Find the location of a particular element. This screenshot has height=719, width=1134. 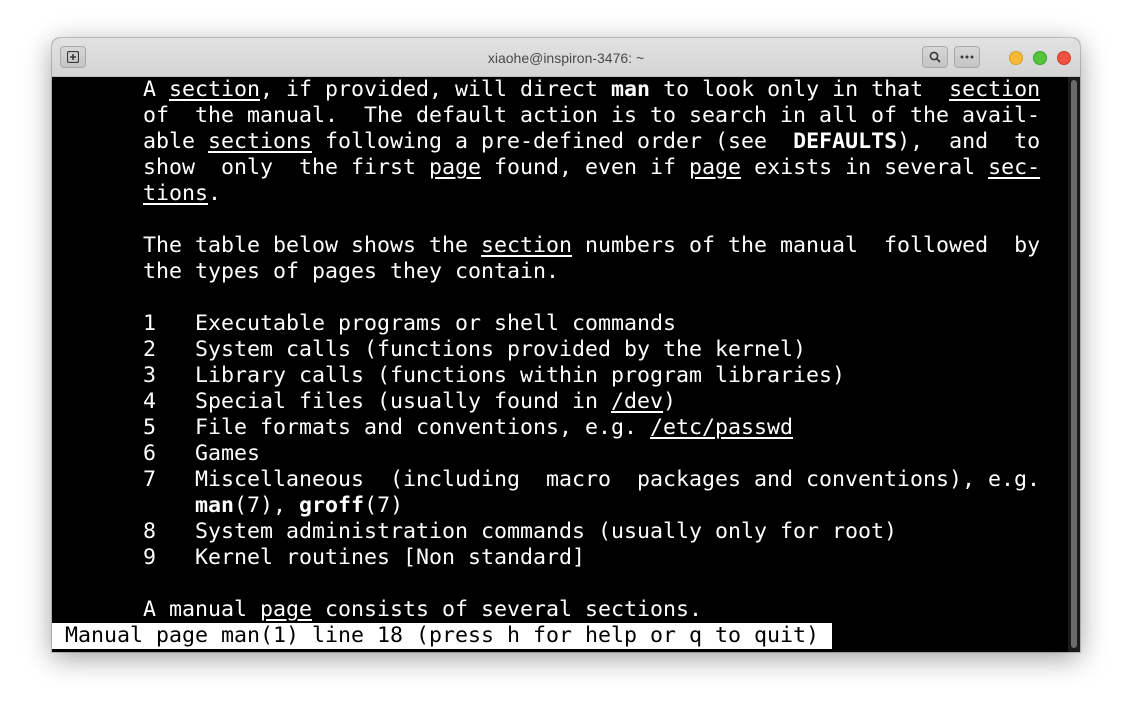

terminal-line: tions. is located at coordinates (546, 194).